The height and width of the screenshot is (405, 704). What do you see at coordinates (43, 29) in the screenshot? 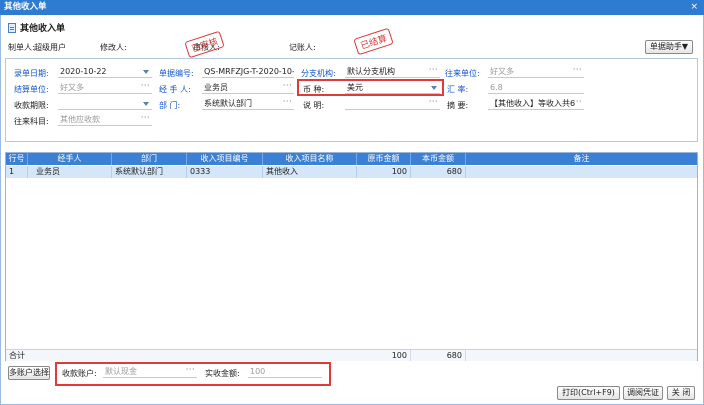
I see `document-title-text: 其他收入单` at bounding box center [43, 29].